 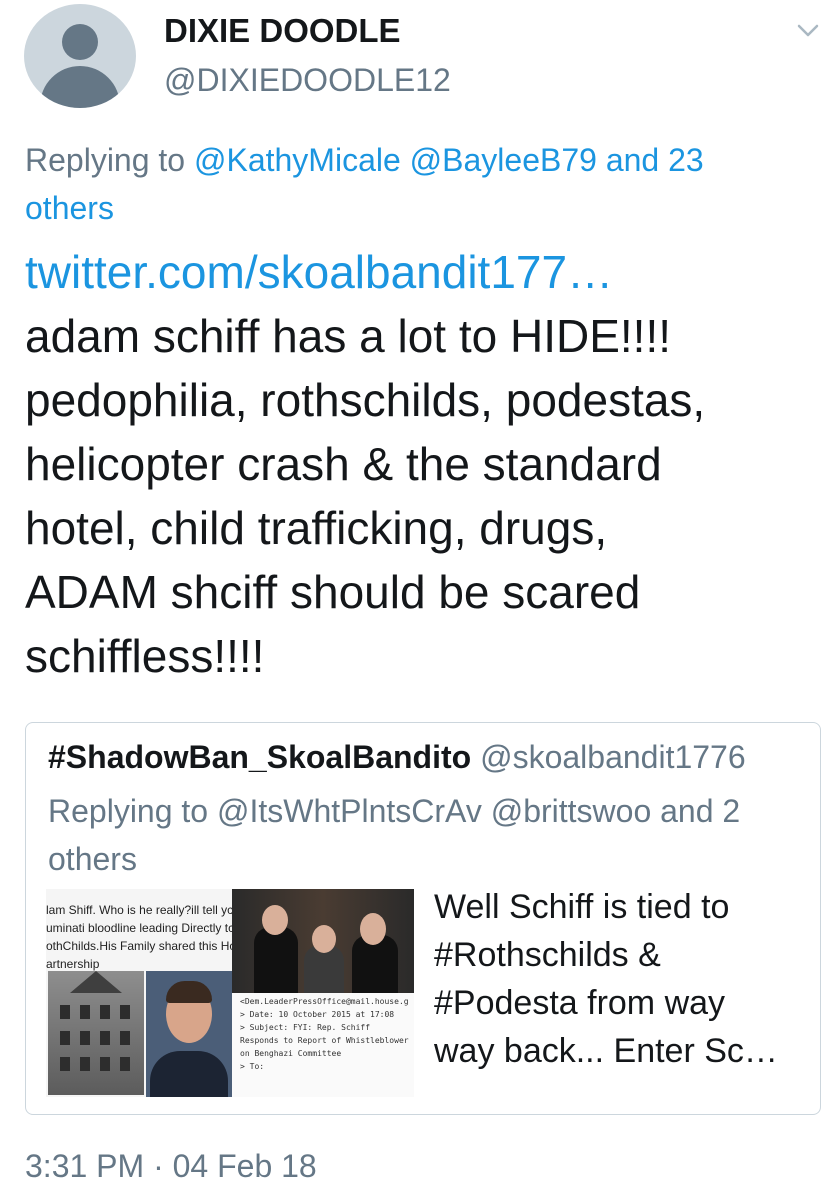 I want to click on reply-prefix: Replying to, so click(x=105, y=160).